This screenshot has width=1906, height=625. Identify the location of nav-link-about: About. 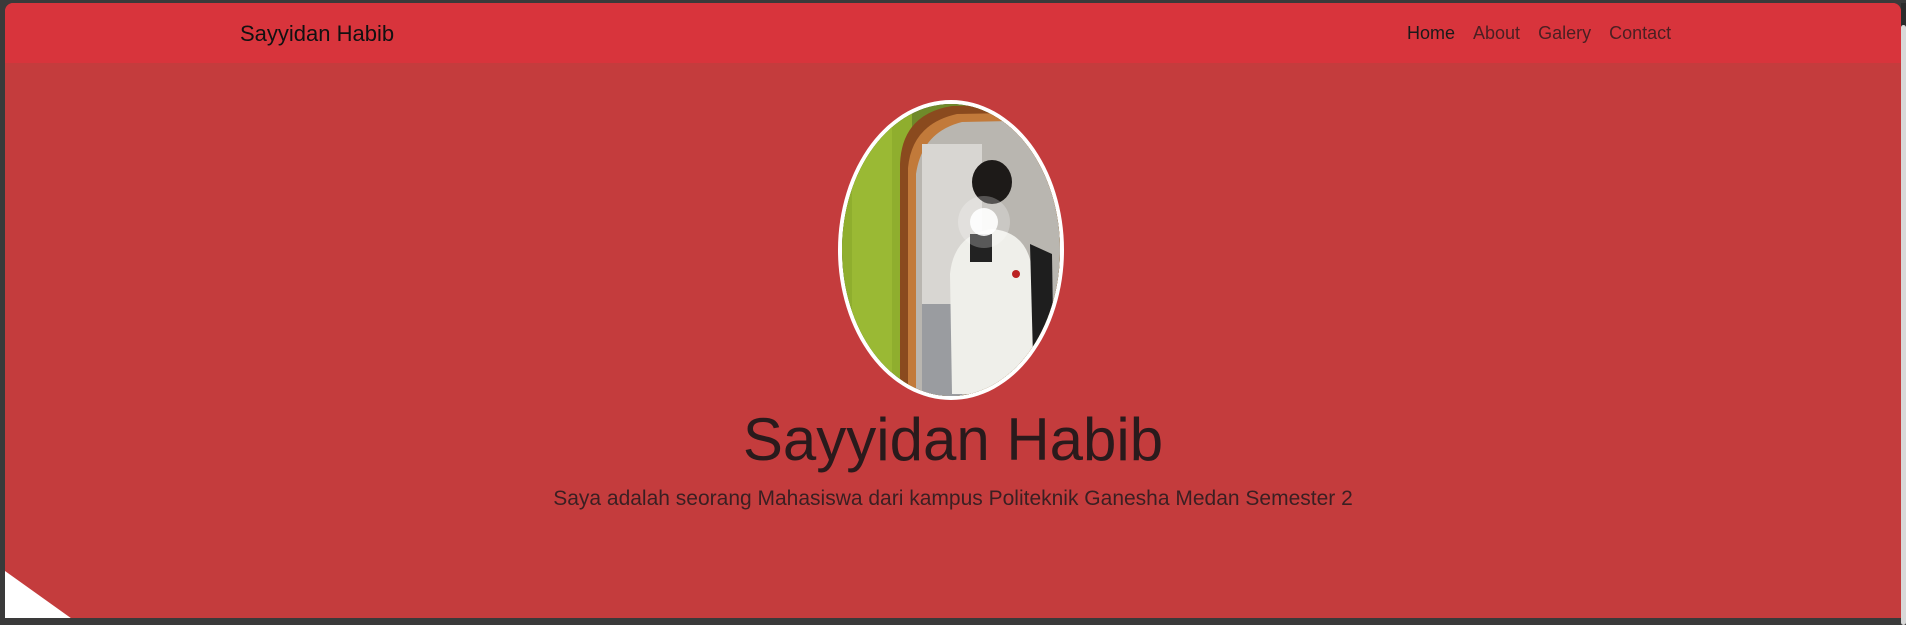
(1496, 33).